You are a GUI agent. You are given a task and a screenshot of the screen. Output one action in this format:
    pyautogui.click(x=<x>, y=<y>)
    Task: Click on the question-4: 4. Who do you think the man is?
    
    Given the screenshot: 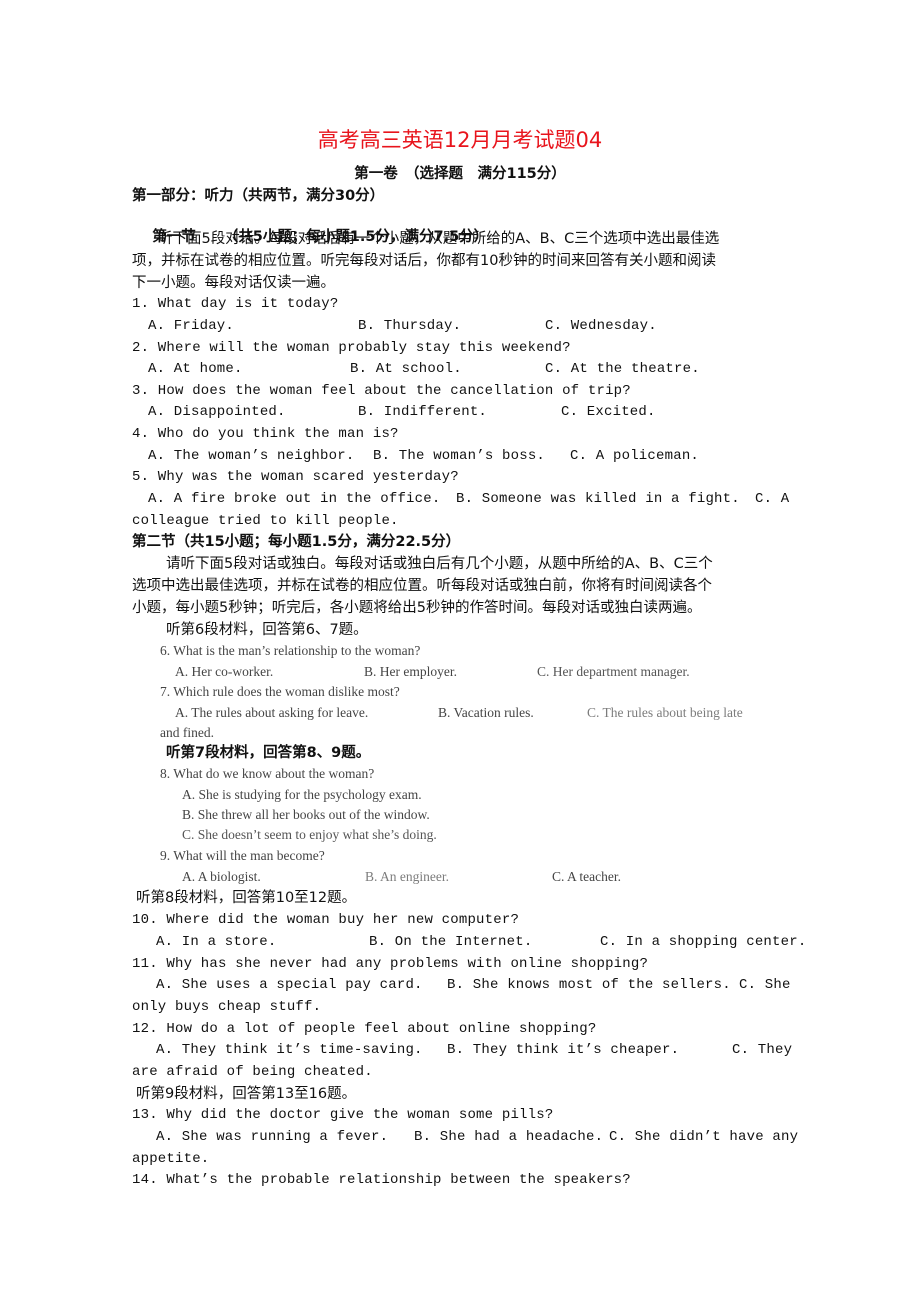 What is the action you would take?
    pyautogui.click(x=265, y=434)
    